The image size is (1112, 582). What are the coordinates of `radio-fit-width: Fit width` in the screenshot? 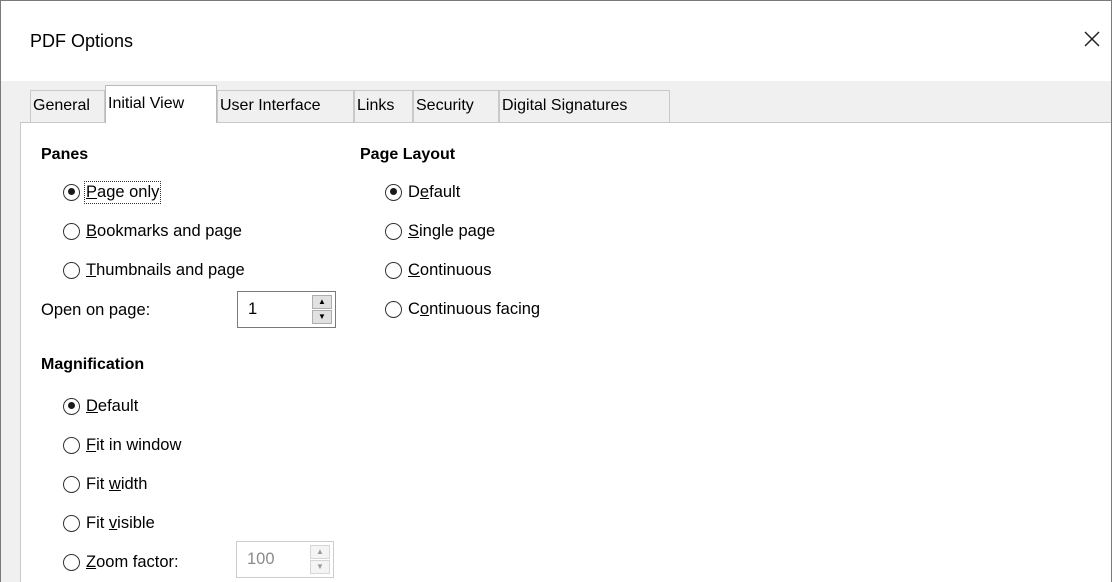 It's located at (105, 484).